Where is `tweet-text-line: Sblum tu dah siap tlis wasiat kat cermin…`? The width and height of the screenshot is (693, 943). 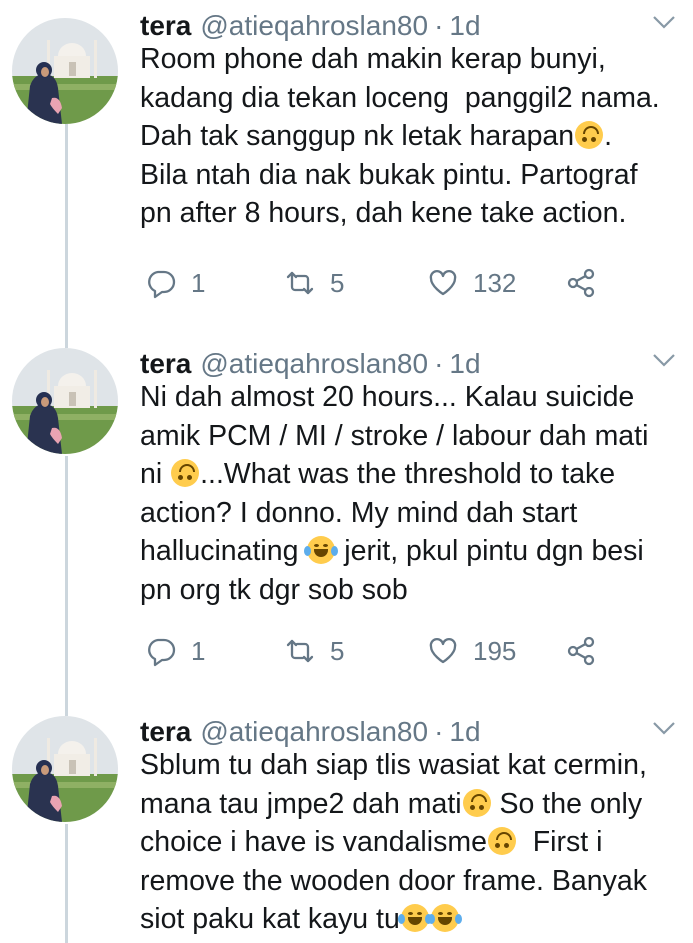
tweet-text-line: Sblum tu dah siap tlis wasiat kat cermin… is located at coordinates (410, 765).